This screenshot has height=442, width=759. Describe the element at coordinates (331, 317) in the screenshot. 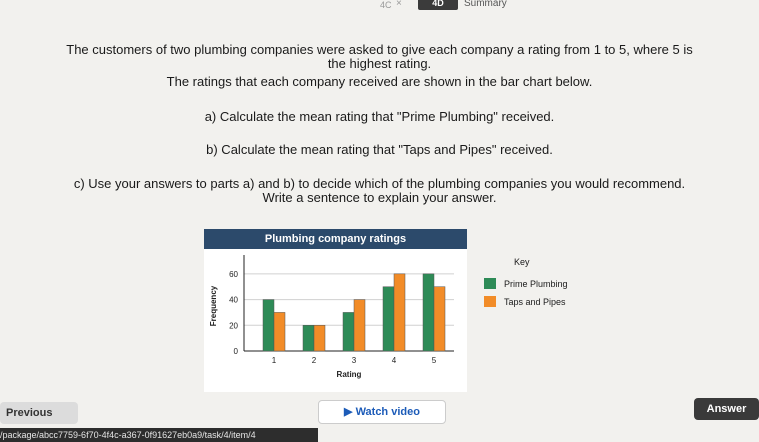

I see `bar-chart: 0 20 40 60 1 2 3 4 5 Rating Frequency` at that location.